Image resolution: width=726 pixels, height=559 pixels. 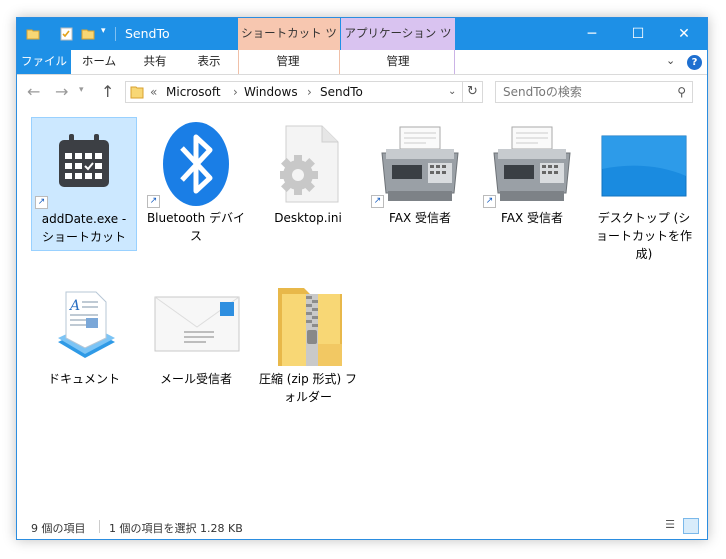 What do you see at coordinates (691, 526) in the screenshot?
I see `large-icons-view-button` at bounding box center [691, 526].